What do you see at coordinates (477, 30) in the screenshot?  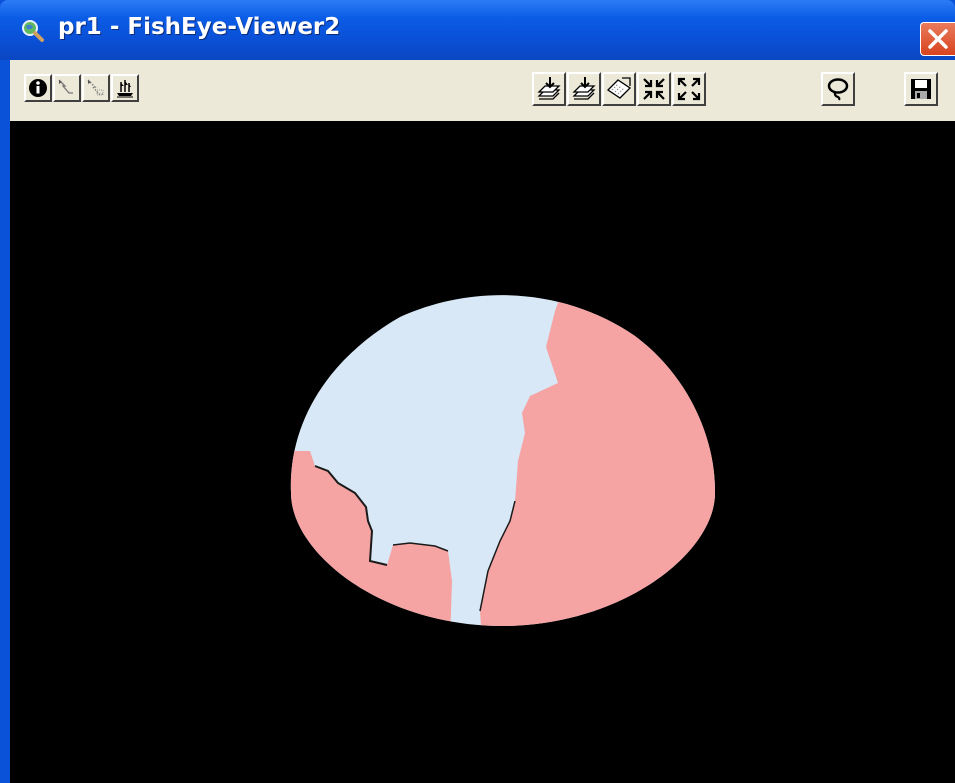 I see `title-bar: pr1 - FishEye-Viewer2` at bounding box center [477, 30].